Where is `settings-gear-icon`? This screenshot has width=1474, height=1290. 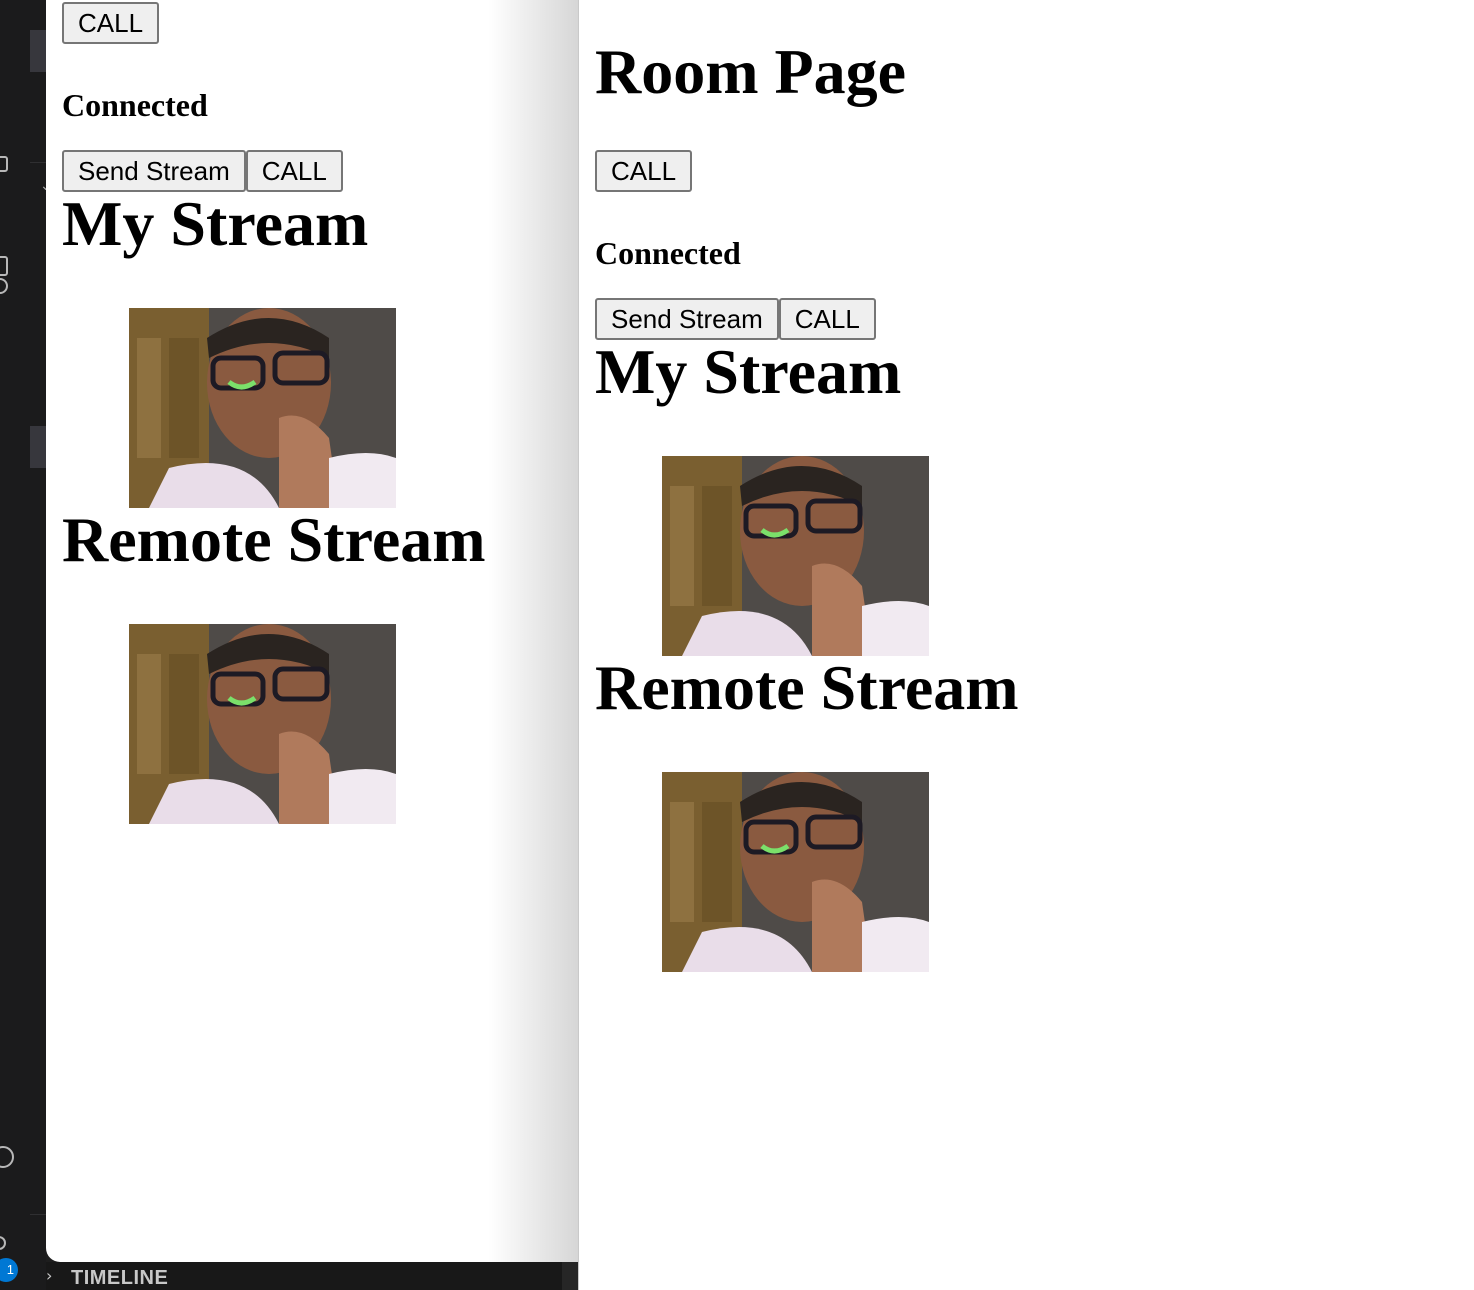 settings-gear-icon is located at coordinates (3, 1243).